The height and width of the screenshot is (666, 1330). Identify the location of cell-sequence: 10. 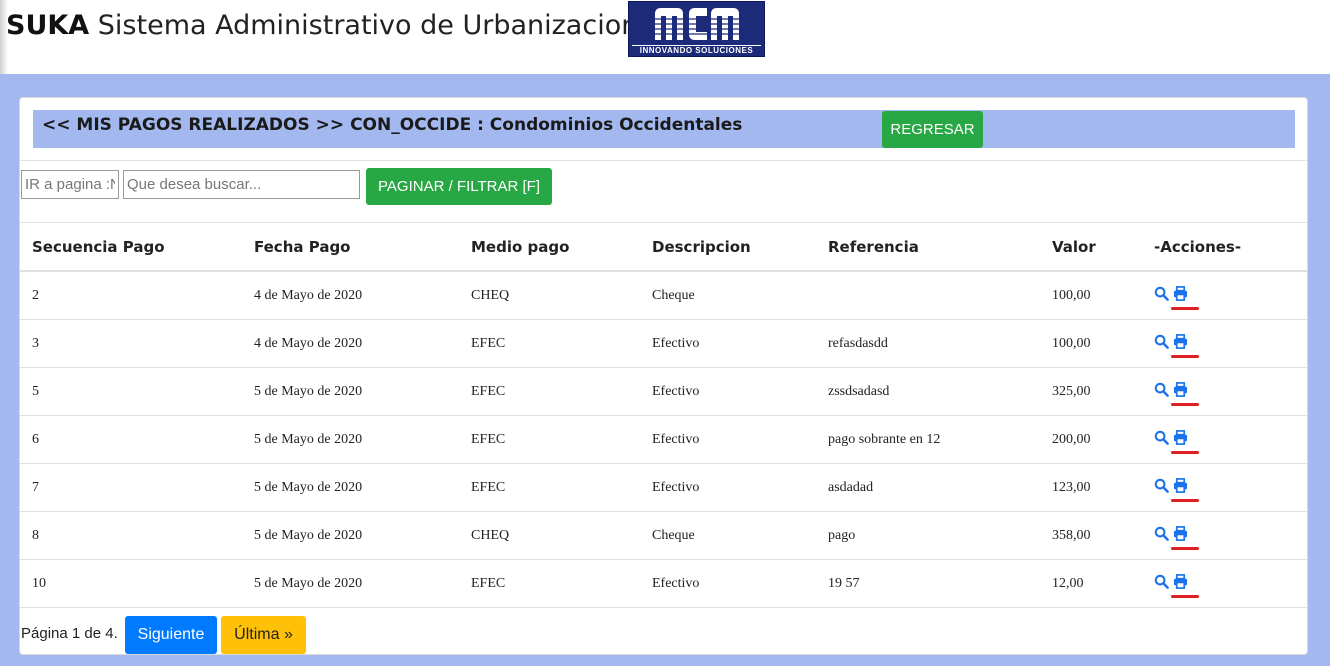
(131, 583).